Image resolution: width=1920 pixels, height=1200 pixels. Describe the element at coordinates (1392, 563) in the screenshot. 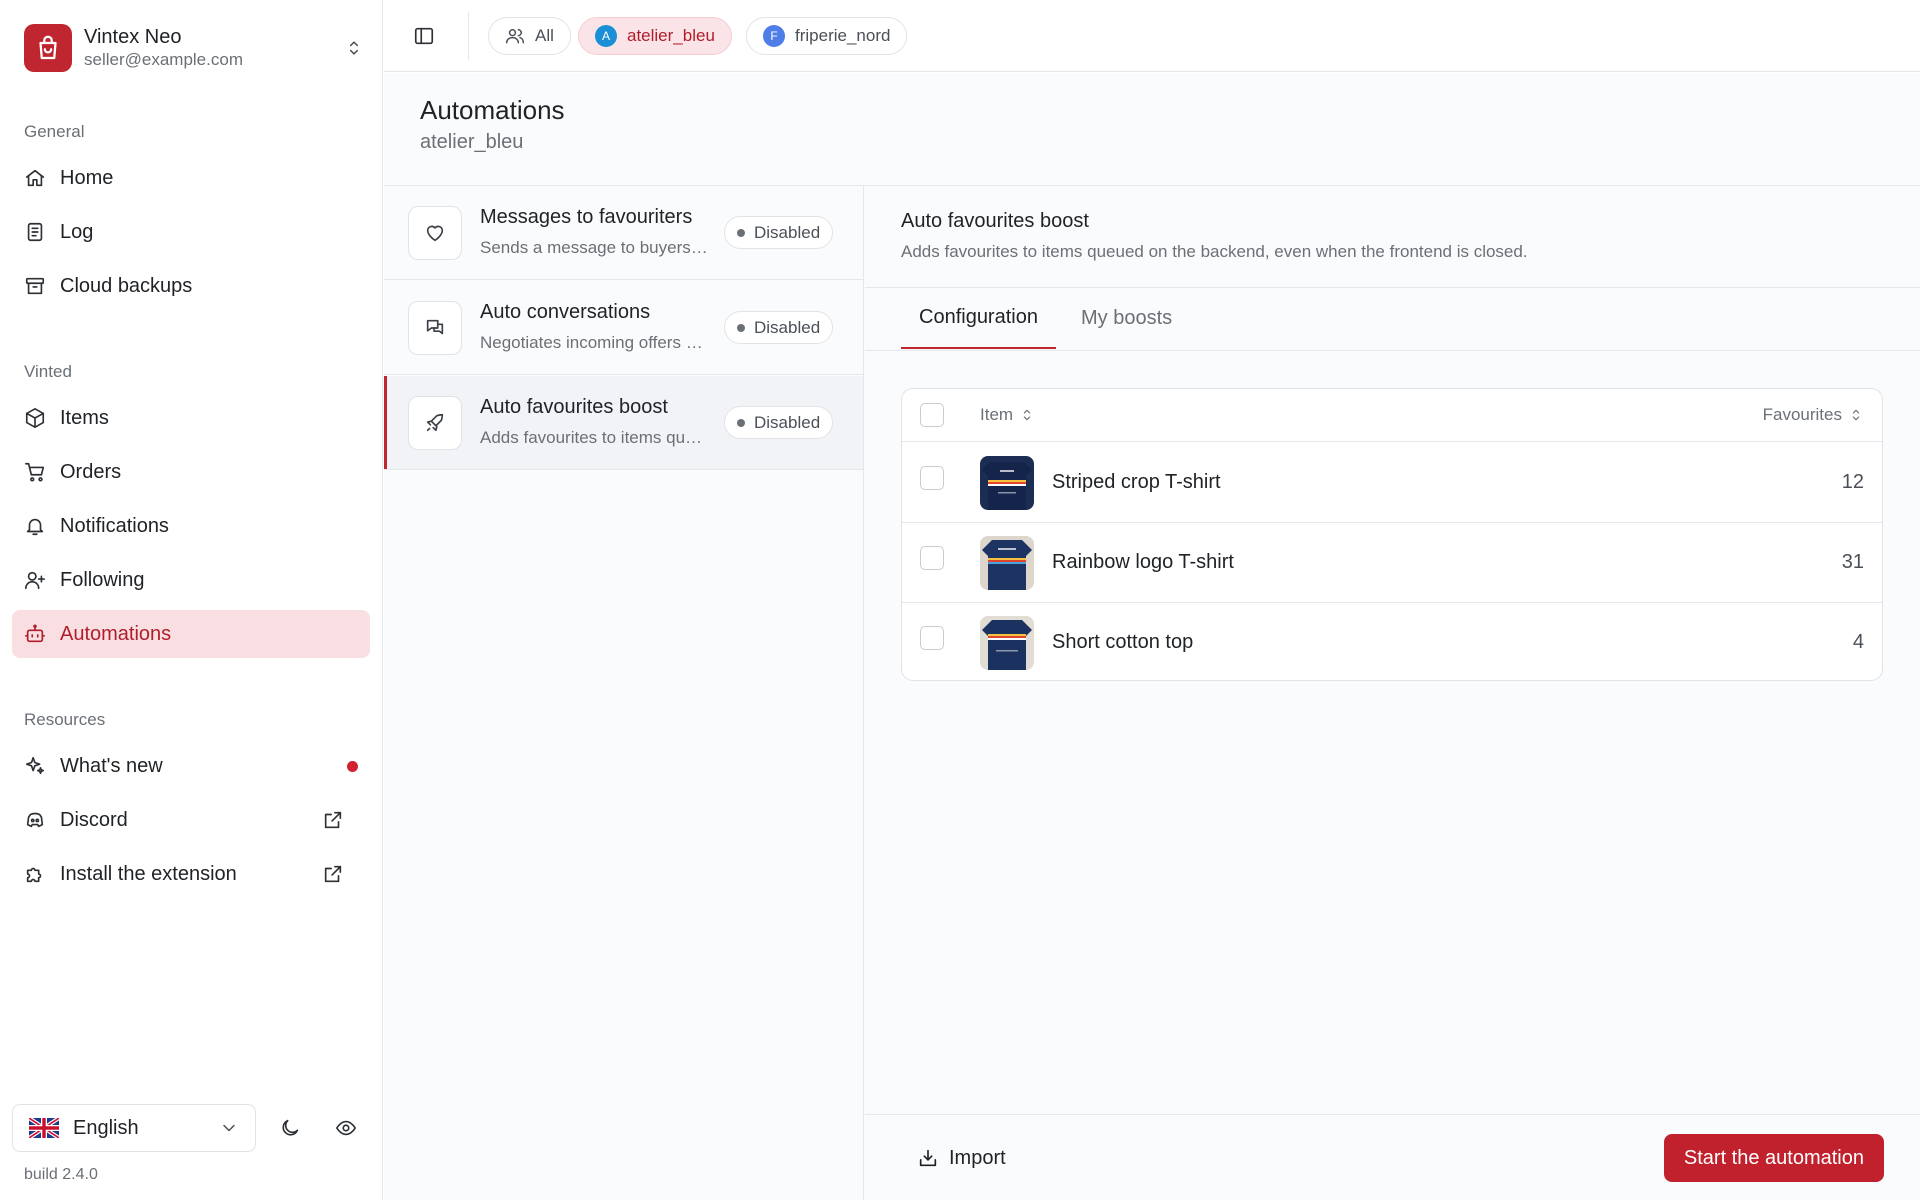

I see `table-row: Rainbow logo T-shirt 31` at that location.